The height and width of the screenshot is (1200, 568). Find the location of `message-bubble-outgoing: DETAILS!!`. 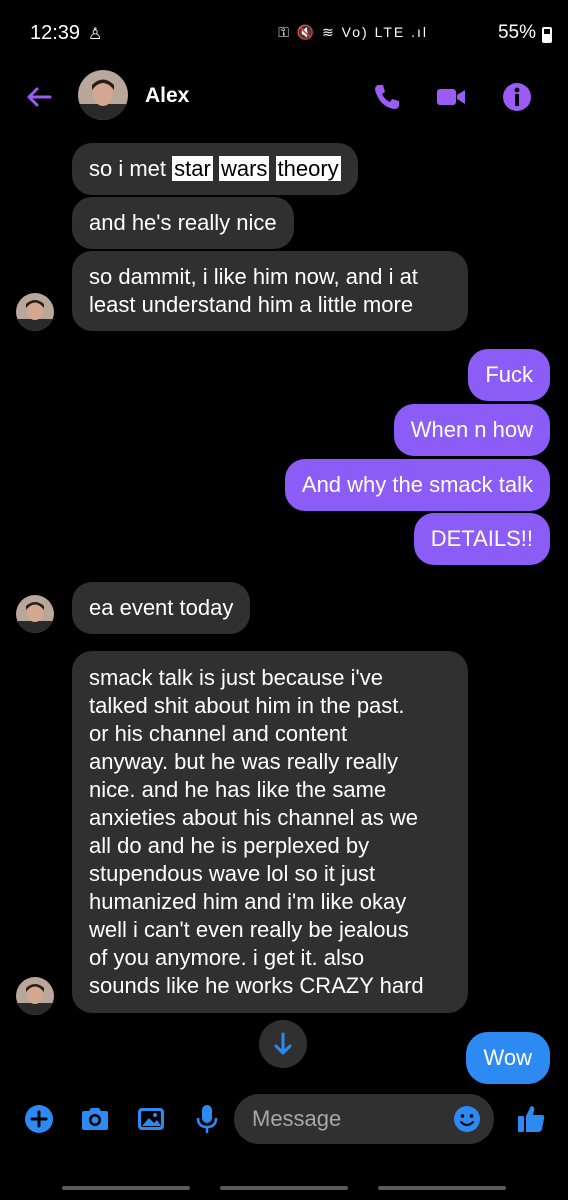

message-bubble-outgoing: DETAILS!! is located at coordinates (481, 539).